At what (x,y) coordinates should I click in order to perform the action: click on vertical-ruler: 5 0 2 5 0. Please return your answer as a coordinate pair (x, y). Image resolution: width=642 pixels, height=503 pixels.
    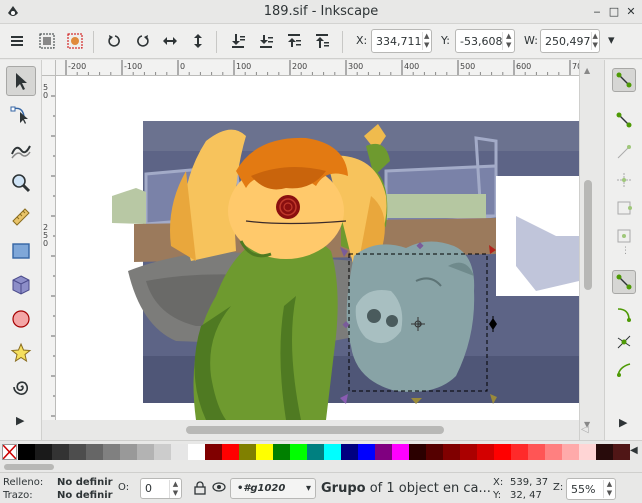
    Looking at the image, I should click on (49, 248).